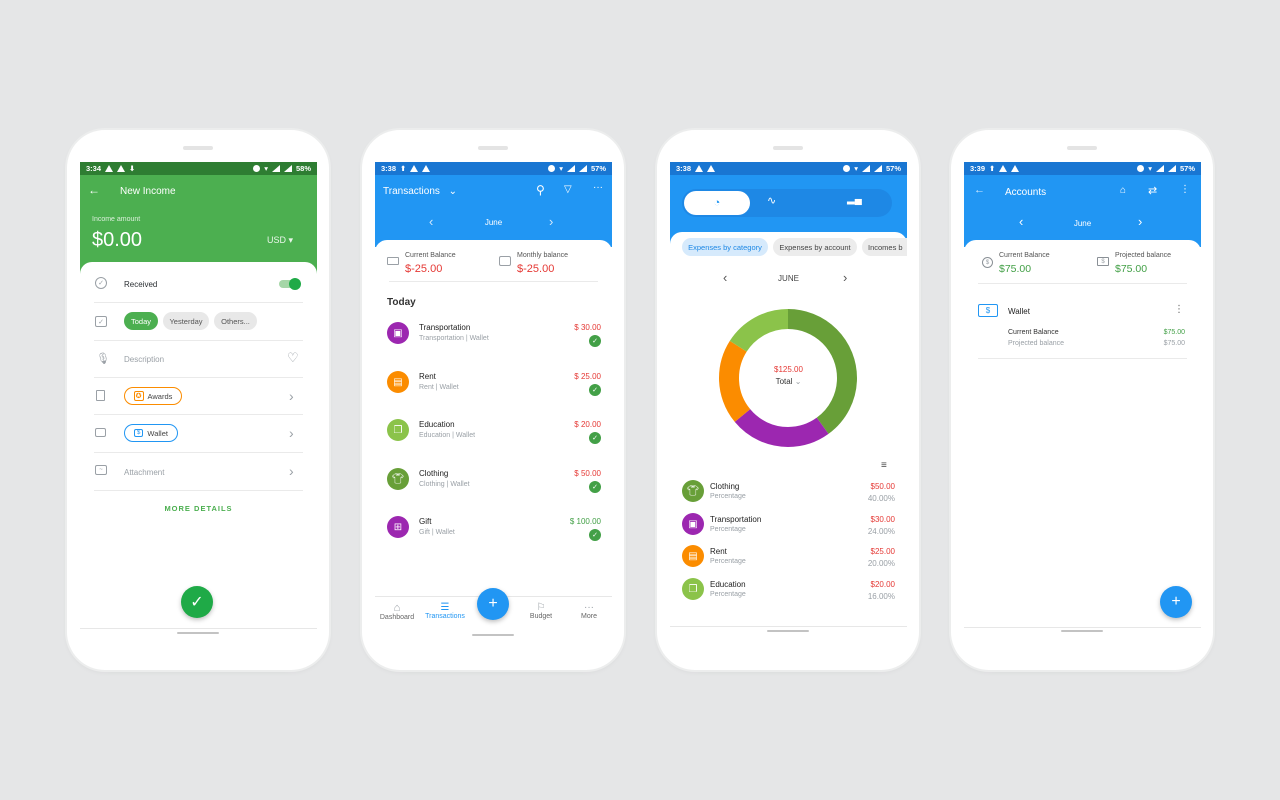 This screenshot has width=1280, height=800. Describe the element at coordinates (884, 247) in the screenshot. I see `filter-chip-incomes: Incomes b` at that location.